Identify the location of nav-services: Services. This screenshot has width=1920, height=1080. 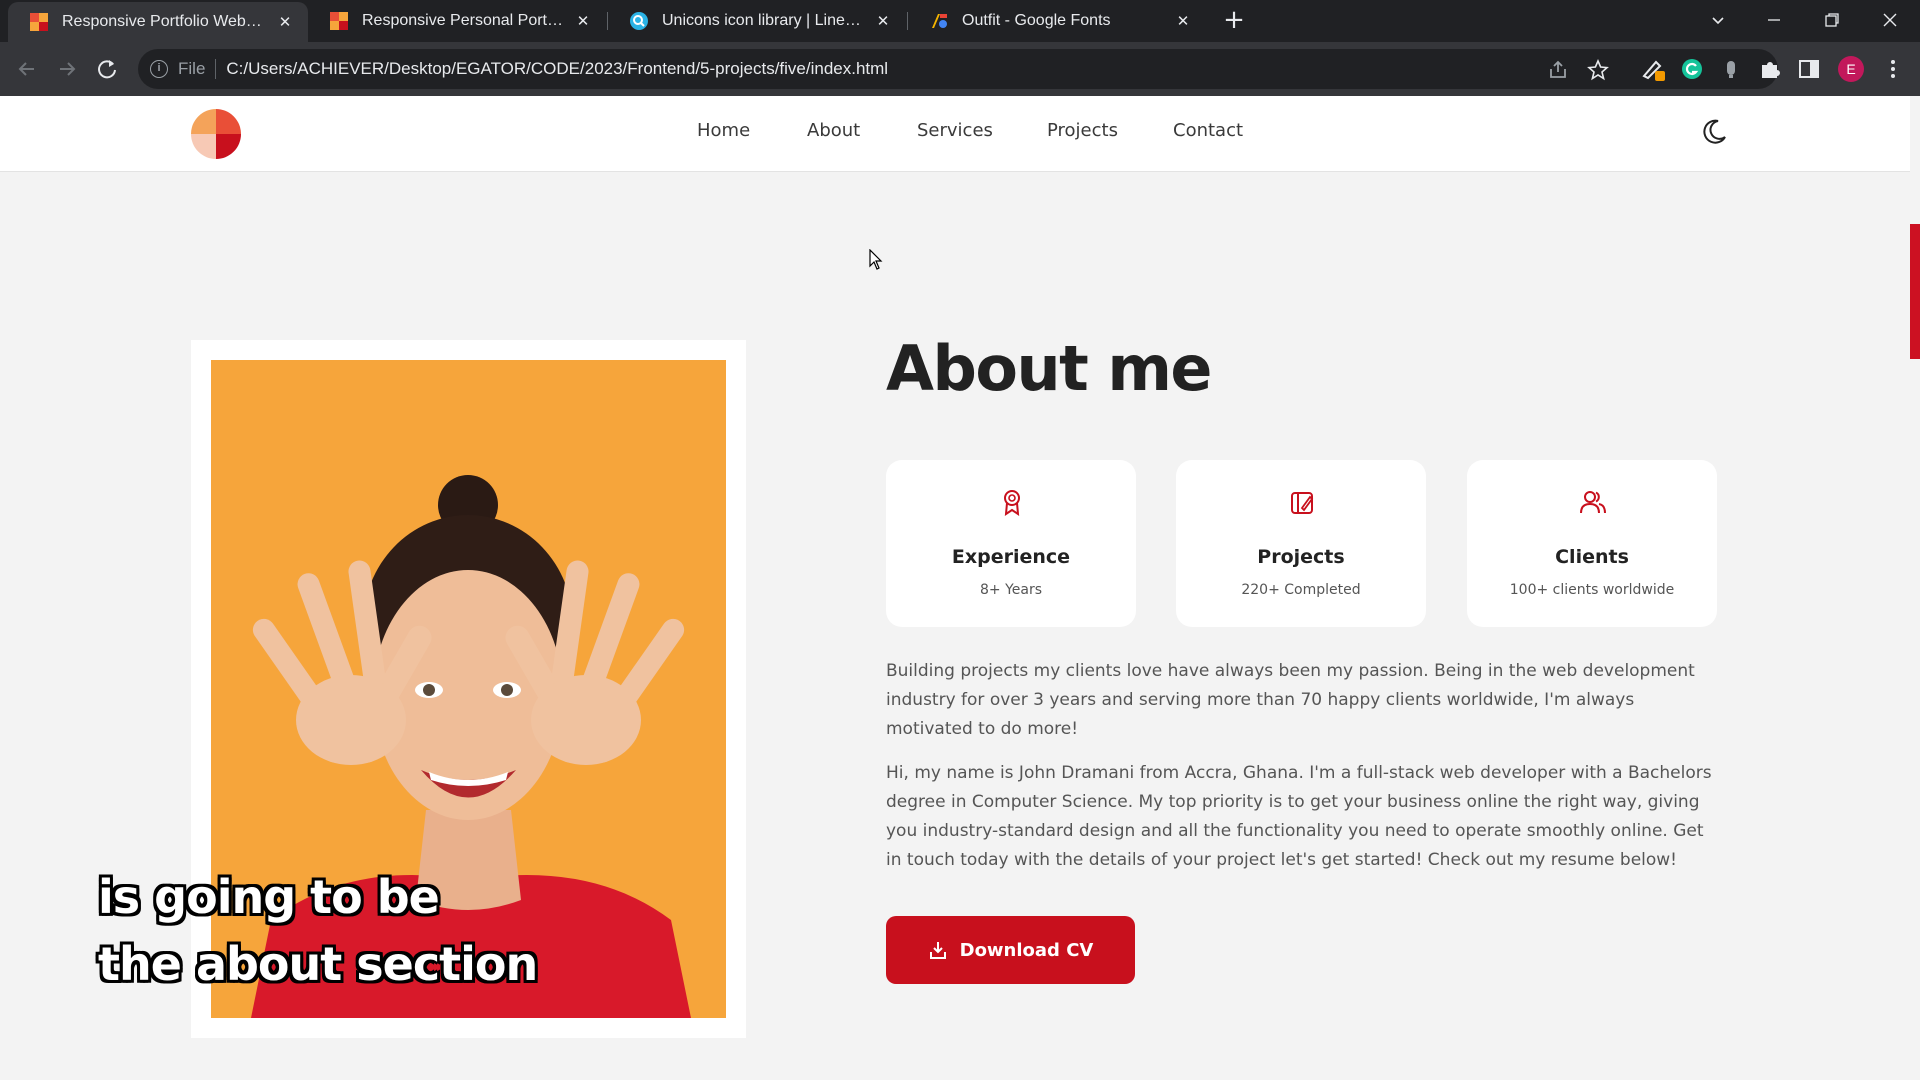
(955, 130).